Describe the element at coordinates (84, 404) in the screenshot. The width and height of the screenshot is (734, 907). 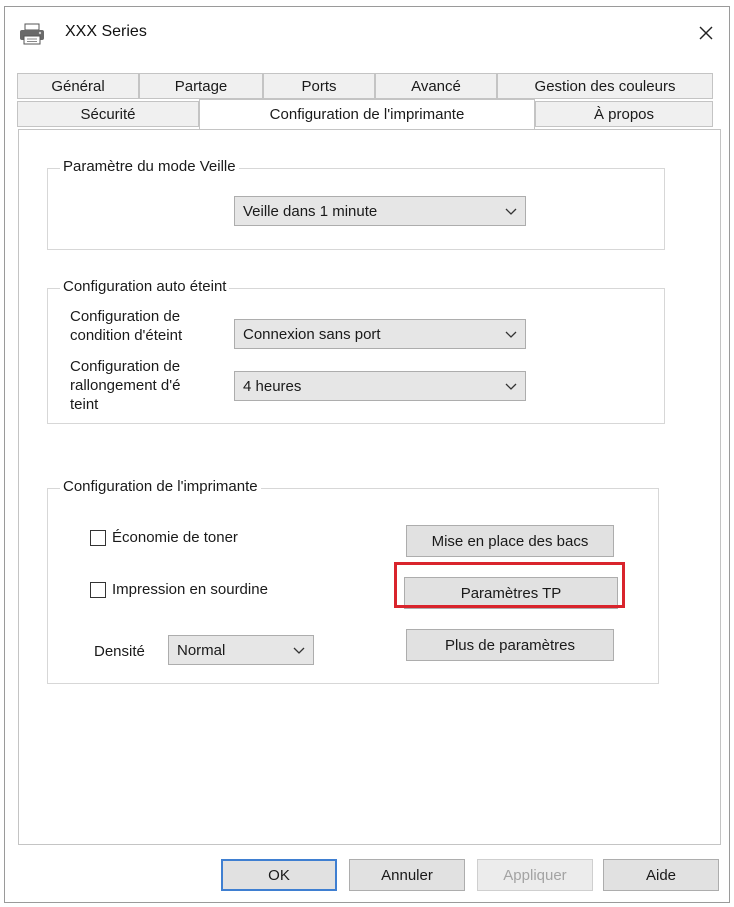
I see `extension-label-line3: teint` at that location.